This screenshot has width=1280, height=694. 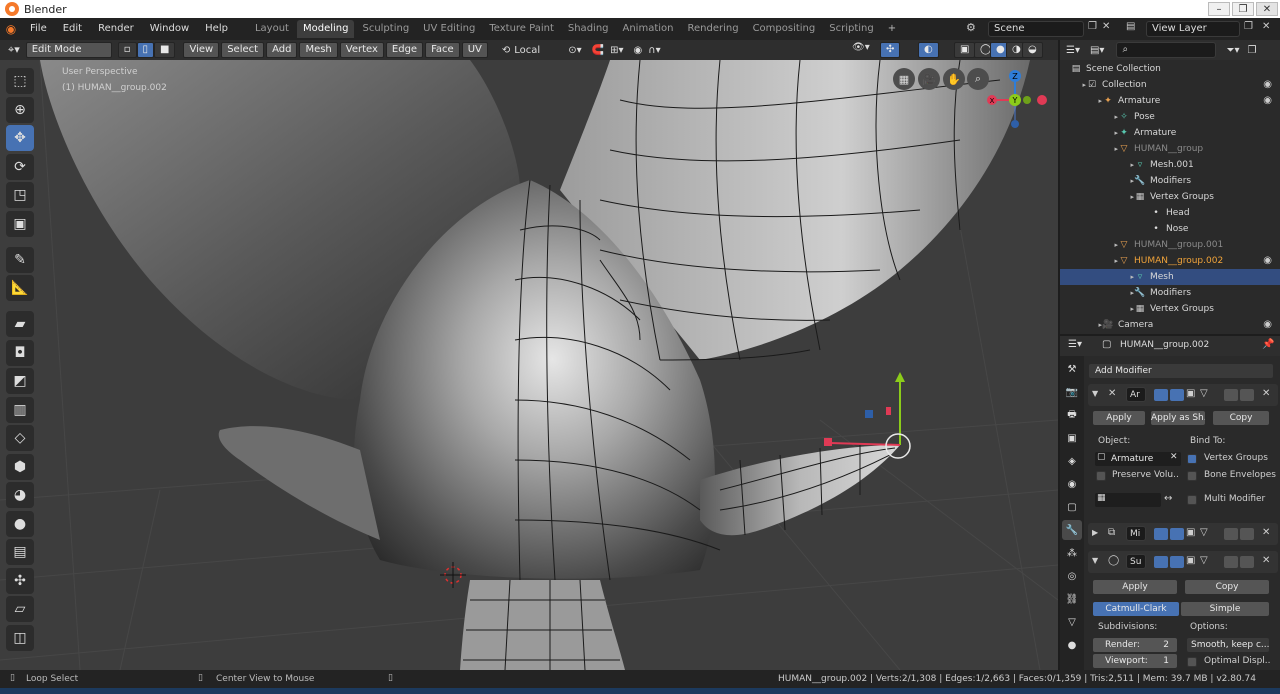 What do you see at coordinates (1161, 562) in the screenshot?
I see `subsurf-edit-cage-icon` at bounding box center [1161, 562].